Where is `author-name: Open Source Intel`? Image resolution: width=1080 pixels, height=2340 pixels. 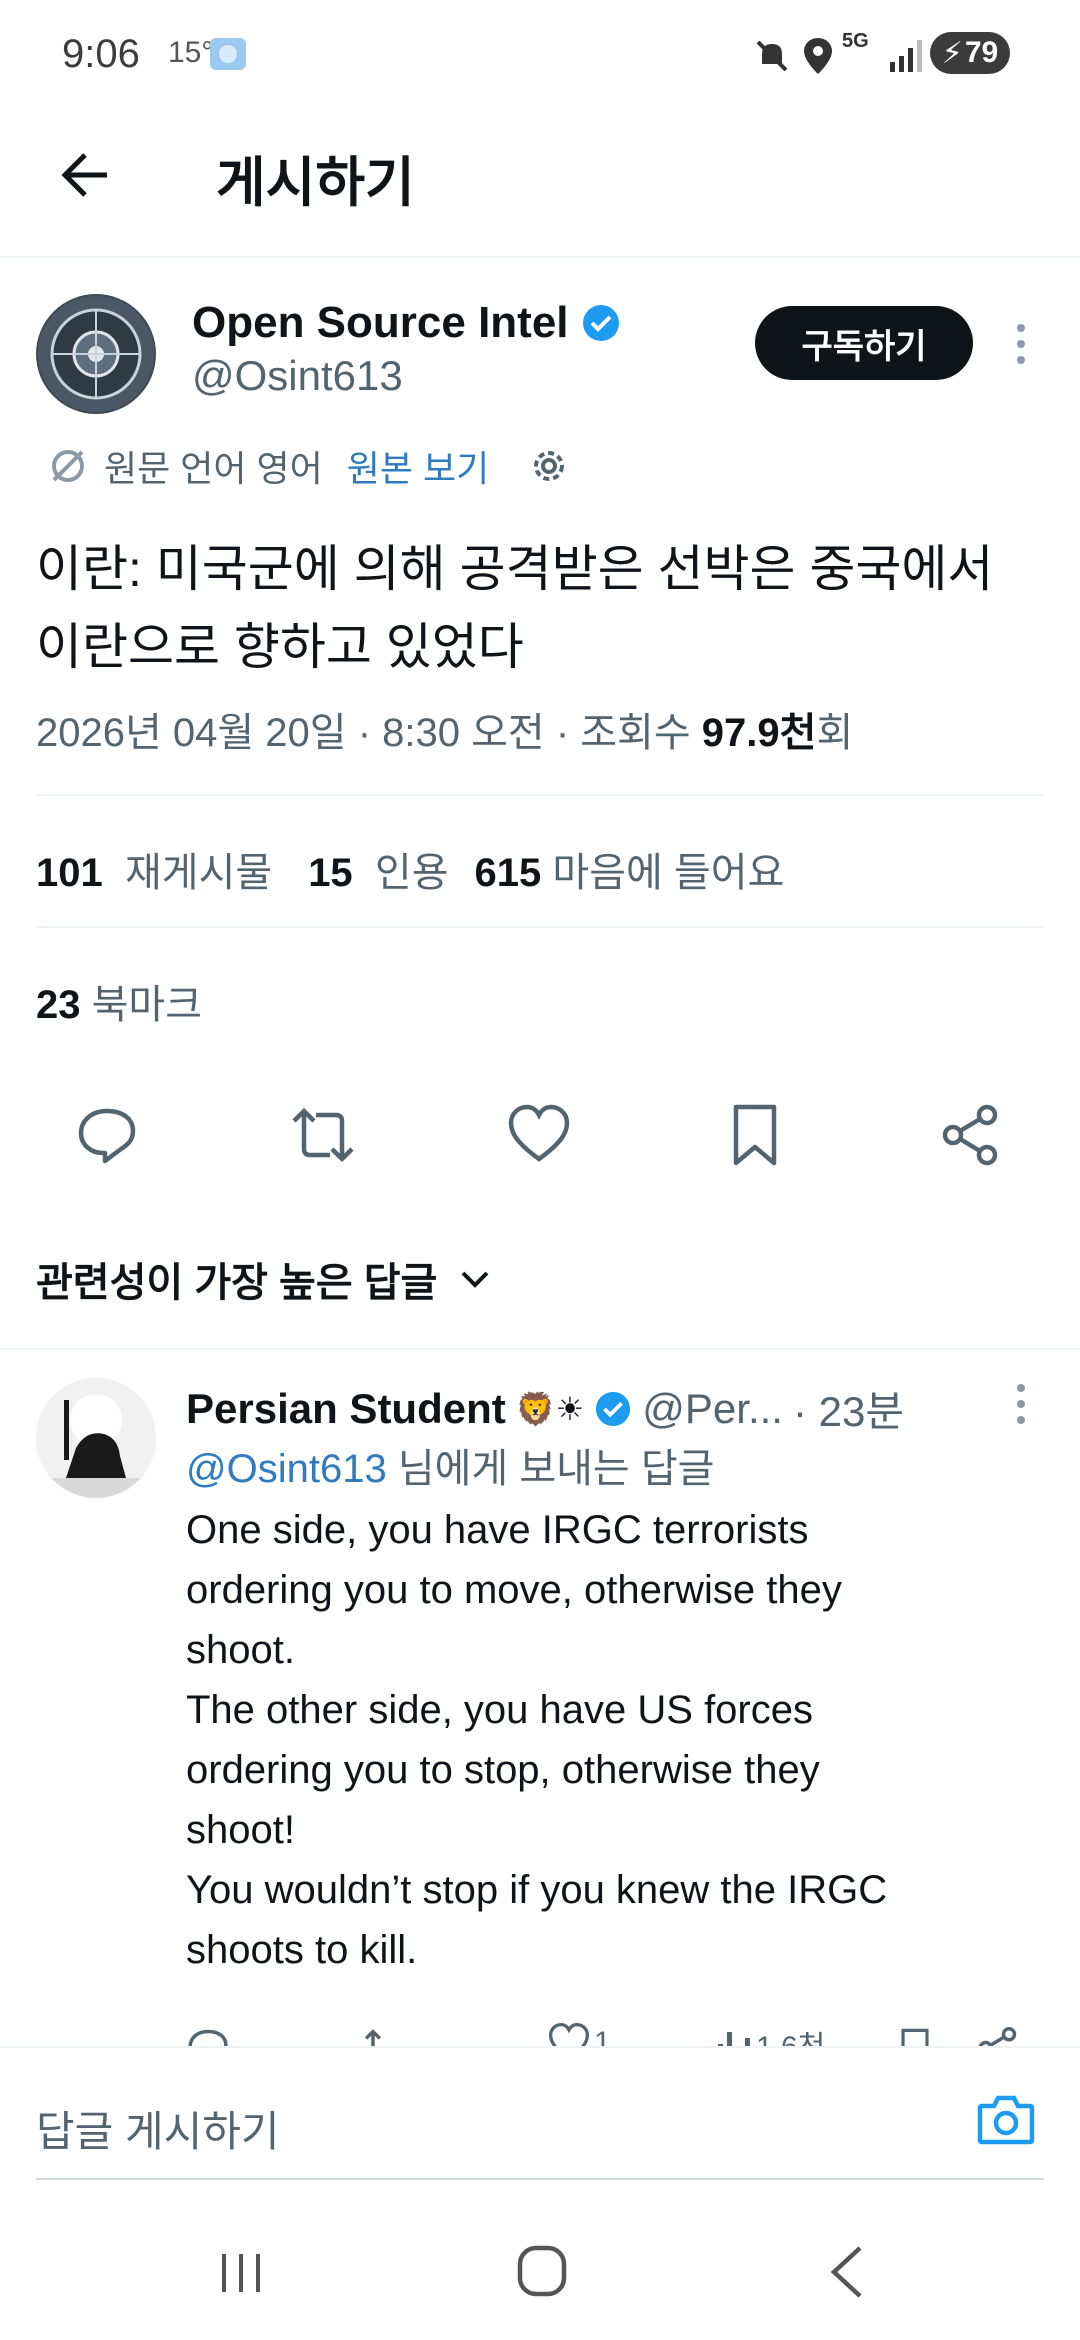 author-name: Open Source Intel is located at coordinates (406, 323).